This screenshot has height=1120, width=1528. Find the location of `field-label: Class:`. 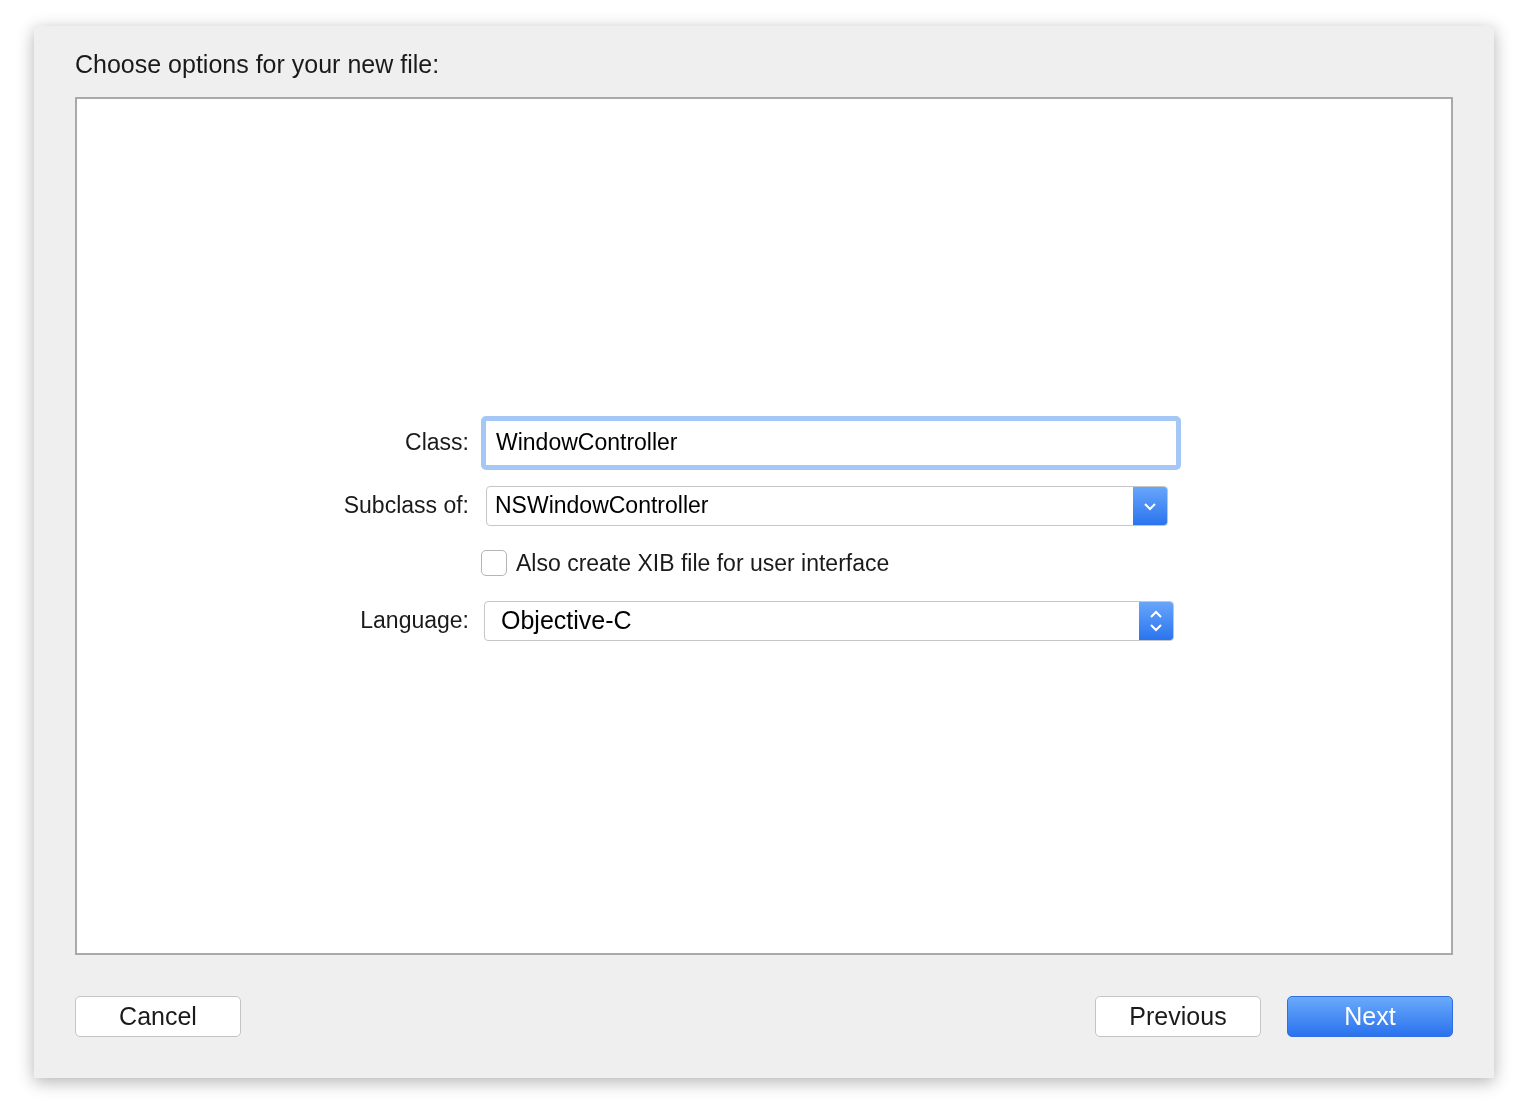

field-label: Class: is located at coordinates (436, 442).